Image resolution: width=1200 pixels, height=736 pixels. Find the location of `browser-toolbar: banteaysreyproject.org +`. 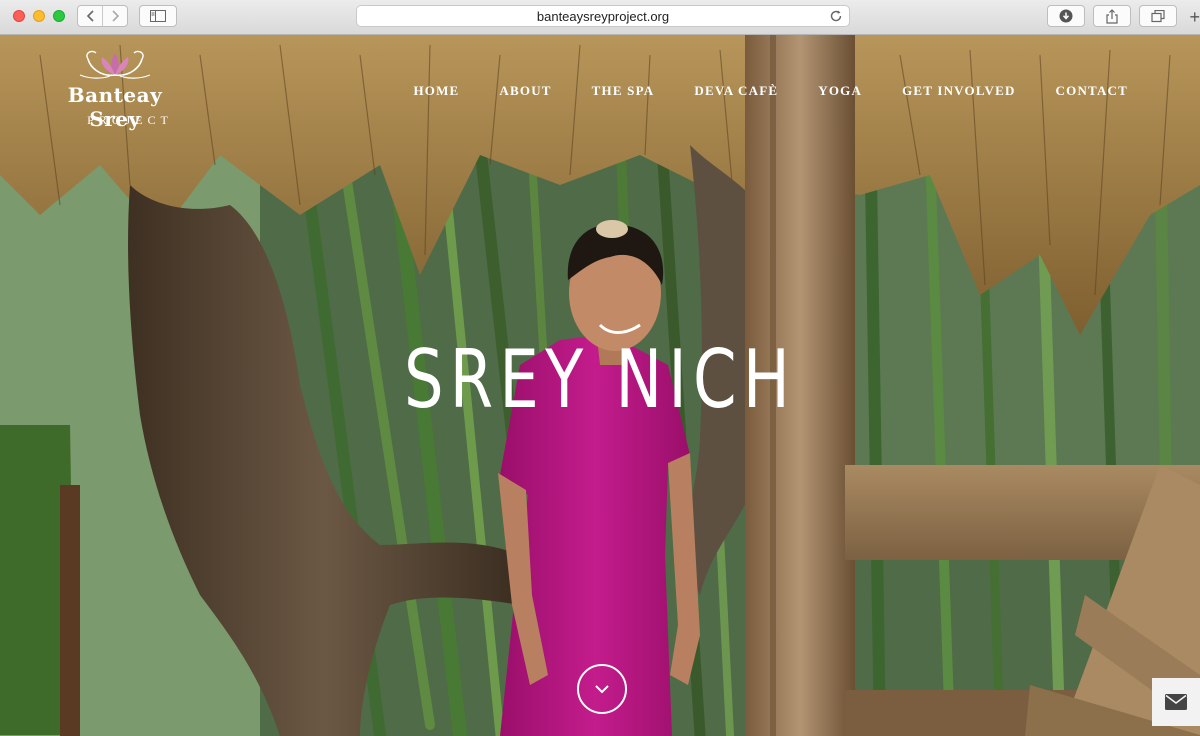

browser-toolbar: banteaysreyproject.org + is located at coordinates (600, 17).